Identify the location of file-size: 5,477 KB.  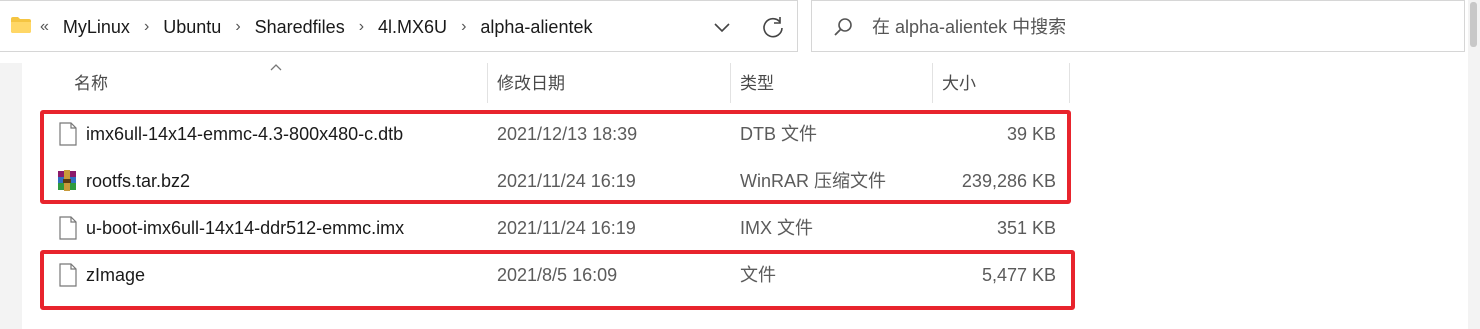
(1018, 275).